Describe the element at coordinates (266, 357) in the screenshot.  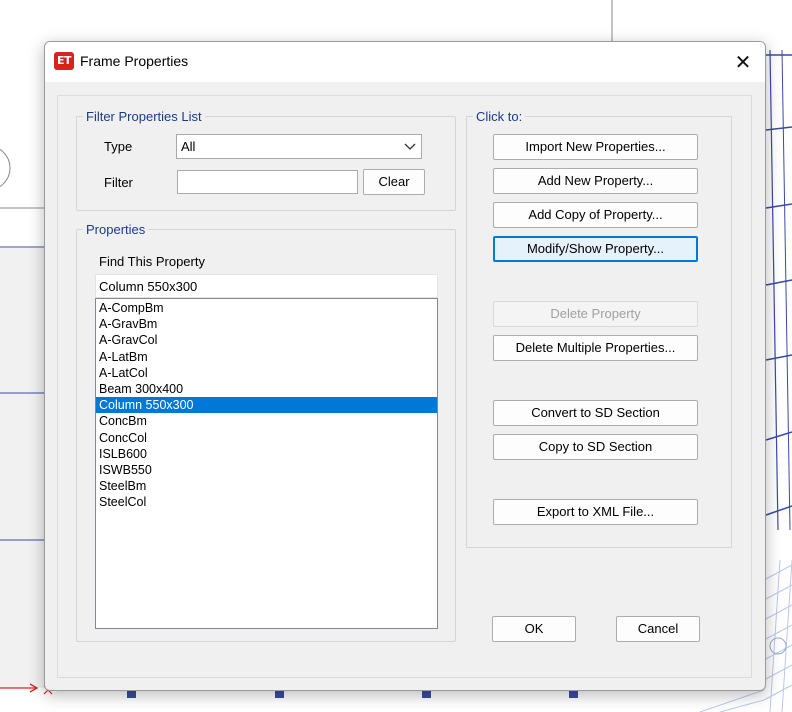
I see `property-list-item: A-LatBm` at that location.